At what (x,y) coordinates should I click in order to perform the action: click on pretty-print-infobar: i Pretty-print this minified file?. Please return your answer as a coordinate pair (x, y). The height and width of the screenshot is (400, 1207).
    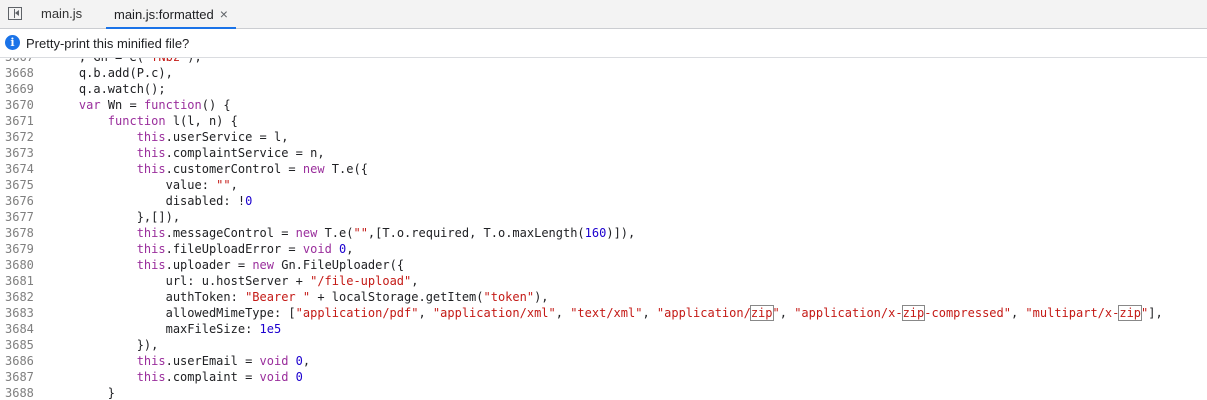
    Looking at the image, I should click on (603, 43).